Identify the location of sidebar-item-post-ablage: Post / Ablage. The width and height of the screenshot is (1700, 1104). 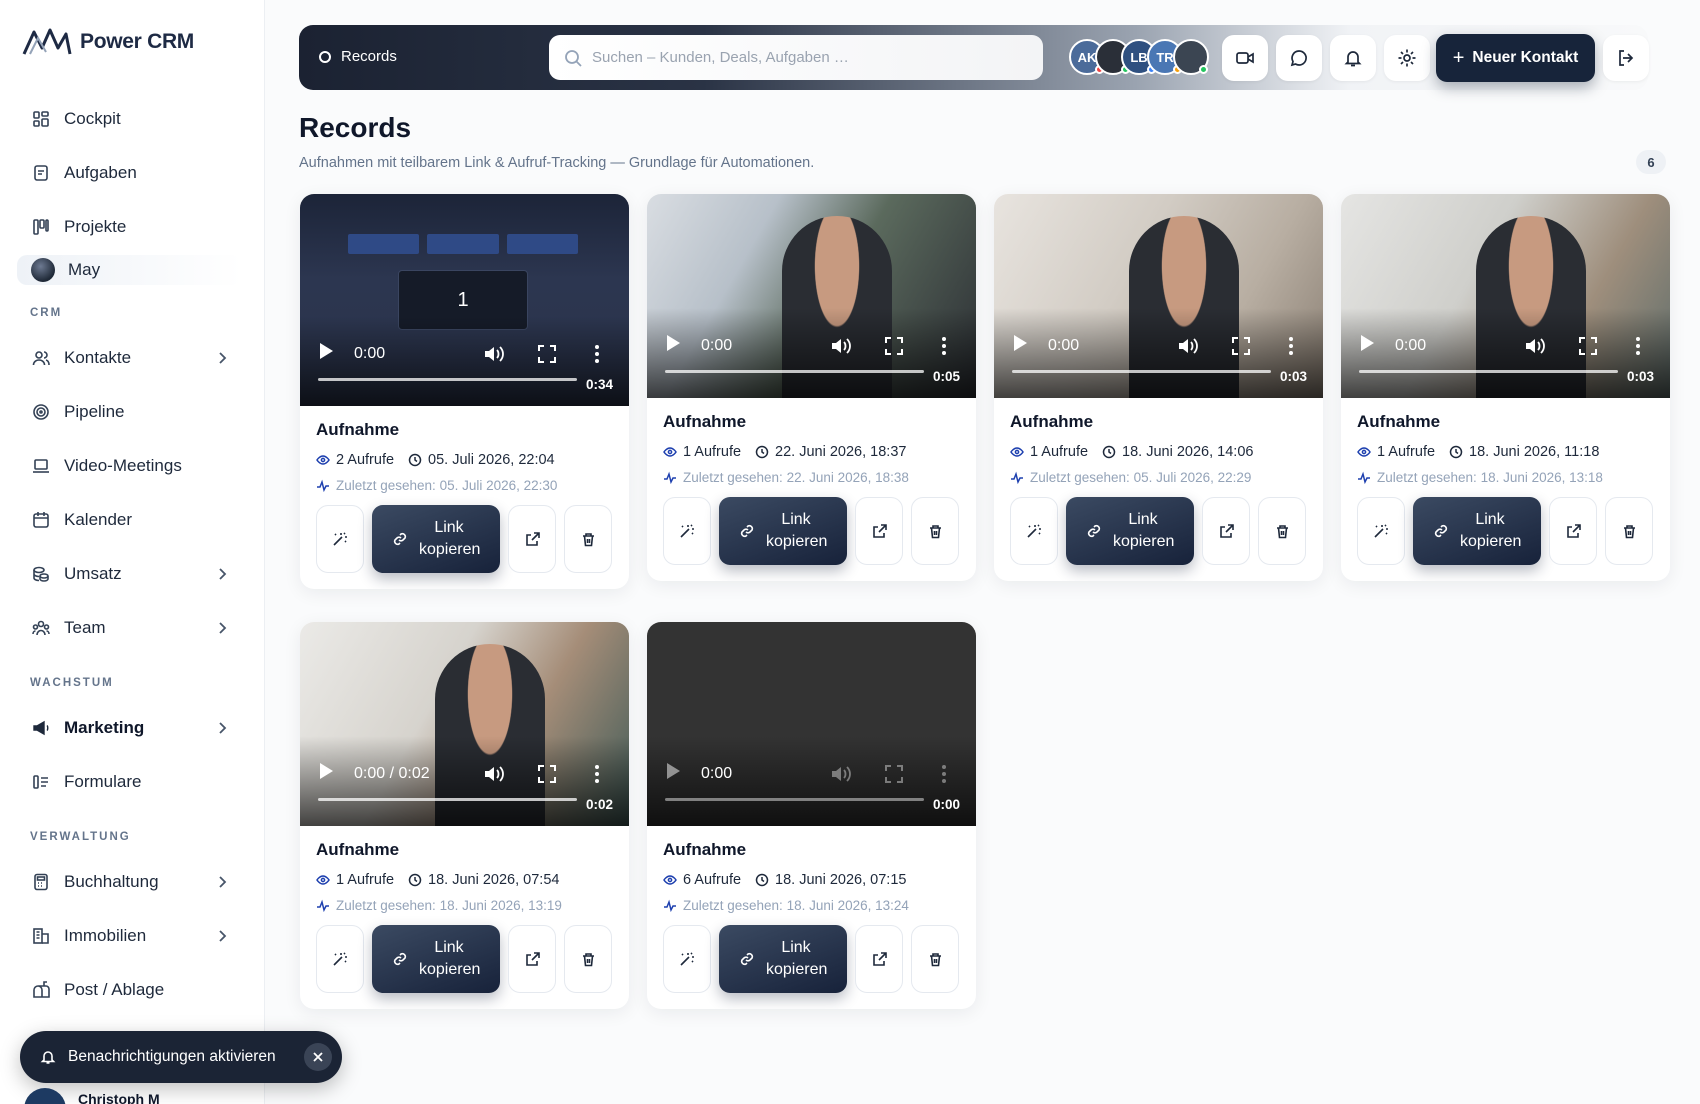
(129, 990).